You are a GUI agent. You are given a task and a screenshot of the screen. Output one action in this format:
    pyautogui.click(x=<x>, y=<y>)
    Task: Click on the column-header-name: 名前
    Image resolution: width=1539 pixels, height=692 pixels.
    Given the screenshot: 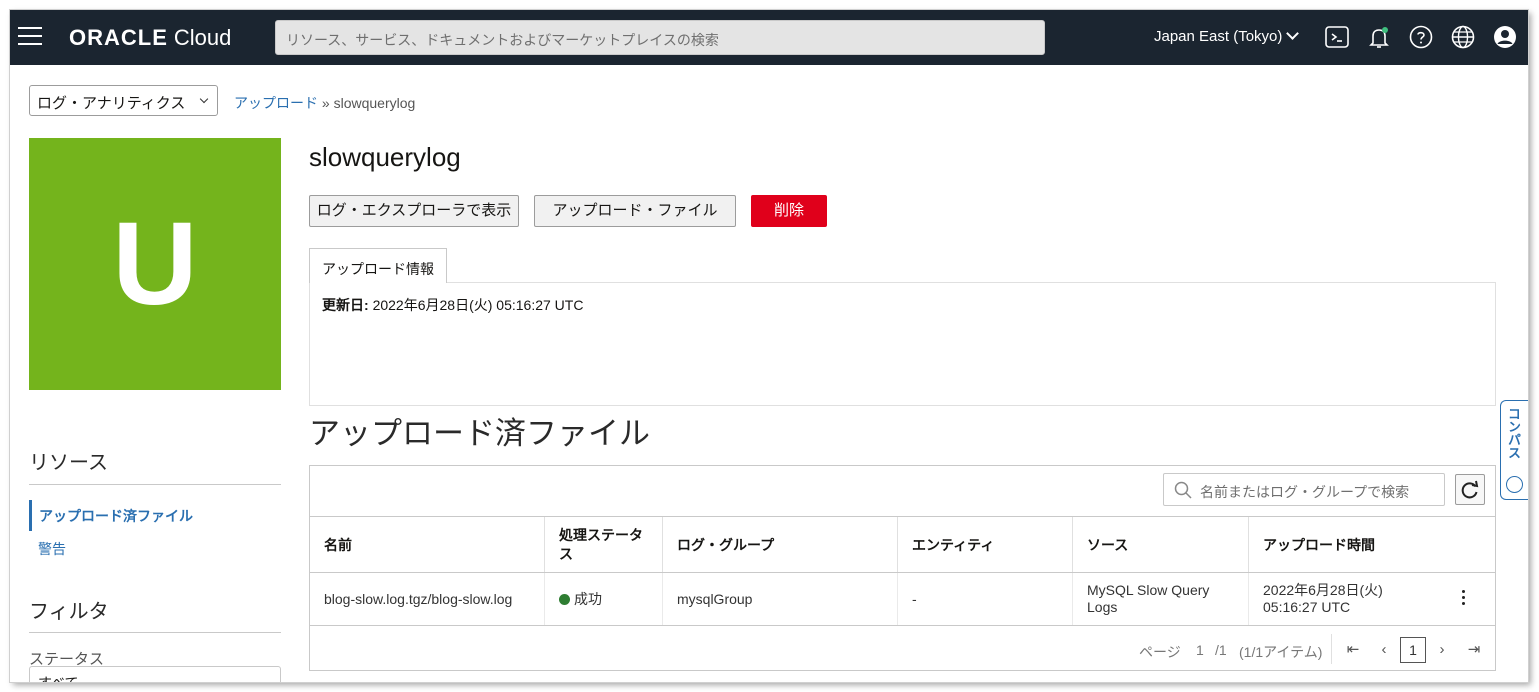 What is the action you would take?
    pyautogui.click(x=427, y=544)
    